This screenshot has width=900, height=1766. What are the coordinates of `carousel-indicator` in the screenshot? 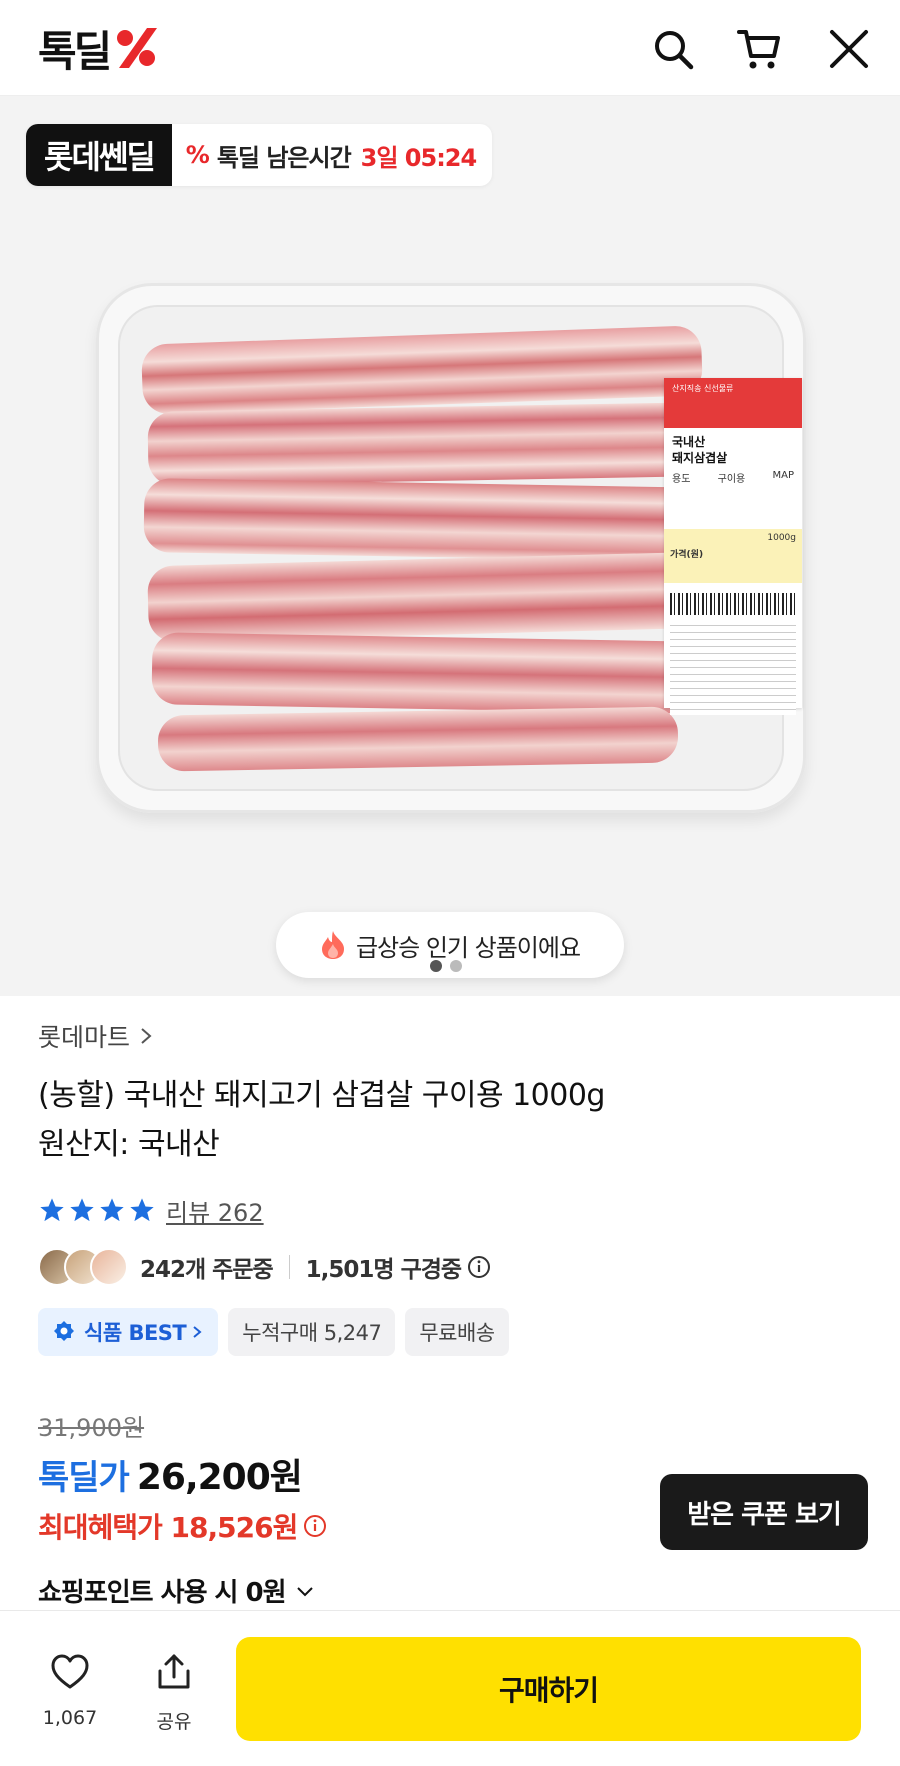 It's located at (446, 966).